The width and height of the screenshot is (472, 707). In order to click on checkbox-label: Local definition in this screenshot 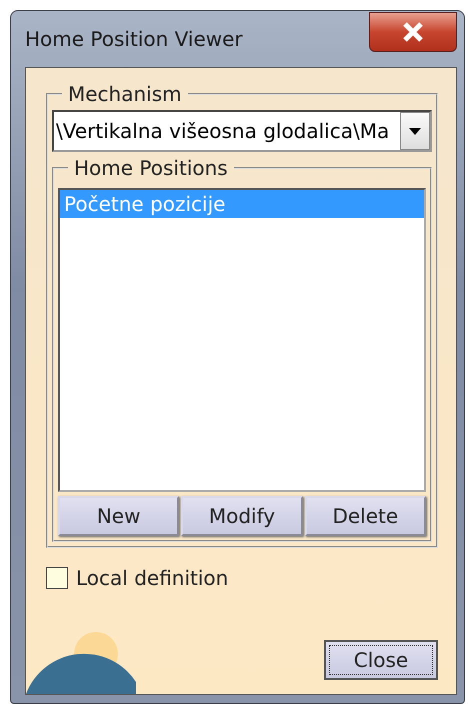, I will do `click(152, 578)`.